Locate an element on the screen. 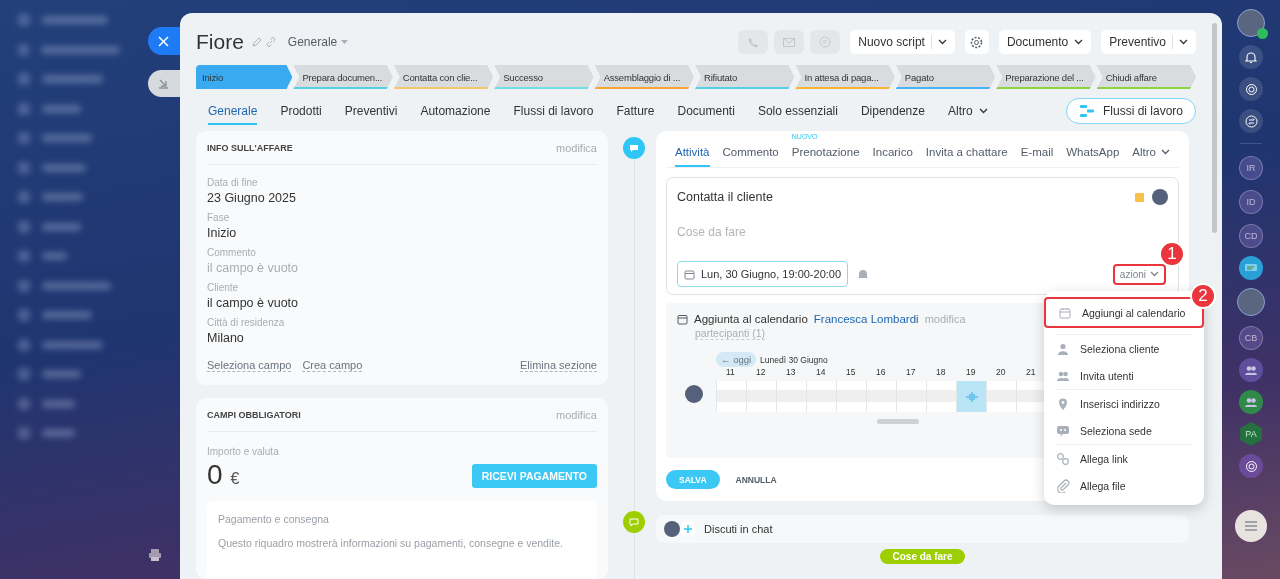  tab: Documenti is located at coordinates (706, 111).